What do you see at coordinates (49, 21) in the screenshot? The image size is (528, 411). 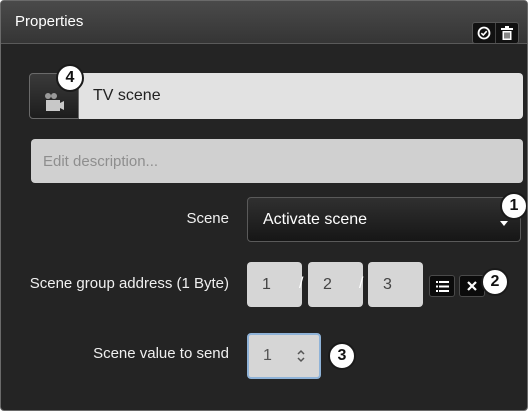 I see `panel-title: Properties` at bounding box center [49, 21].